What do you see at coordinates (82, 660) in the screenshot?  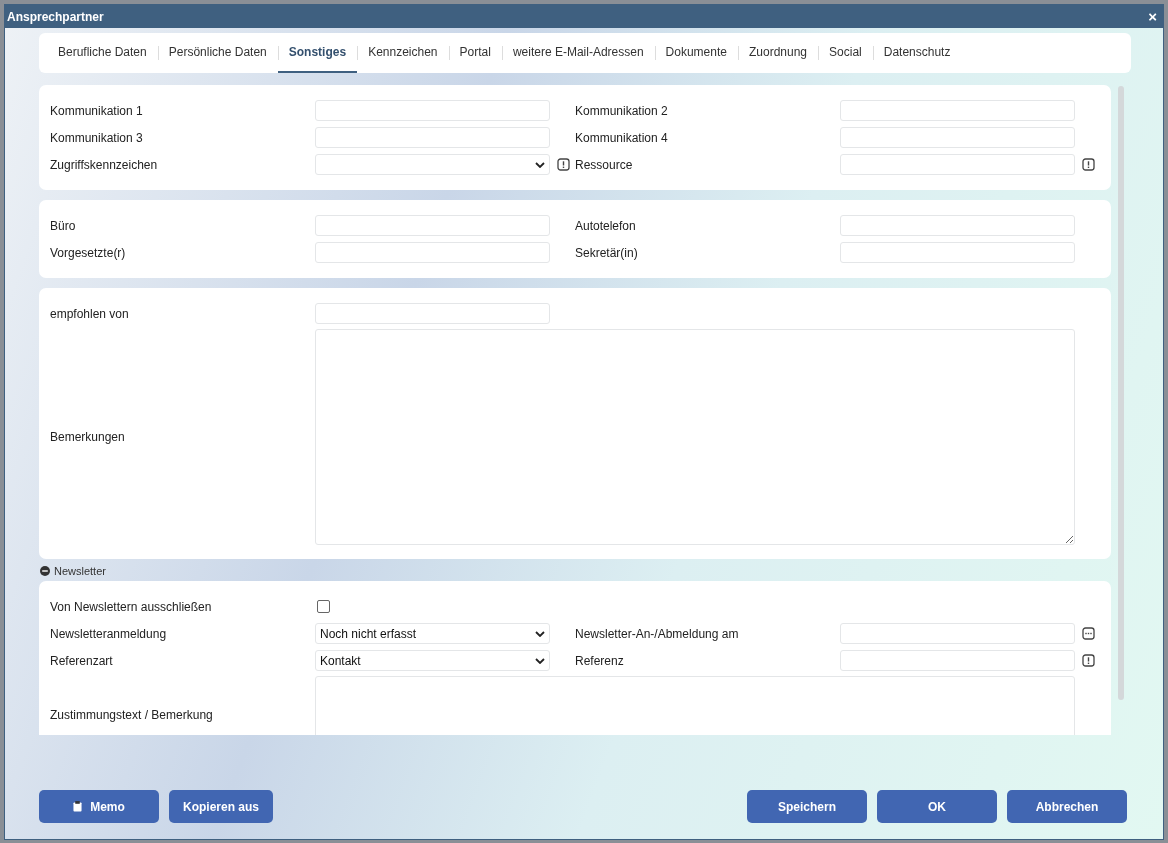 I see `field-label: Referenzart` at bounding box center [82, 660].